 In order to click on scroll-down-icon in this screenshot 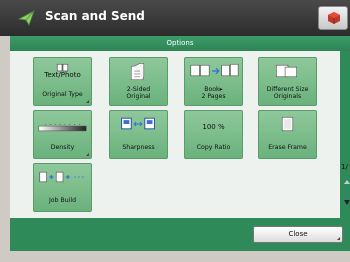, I will do `click(347, 202)`.